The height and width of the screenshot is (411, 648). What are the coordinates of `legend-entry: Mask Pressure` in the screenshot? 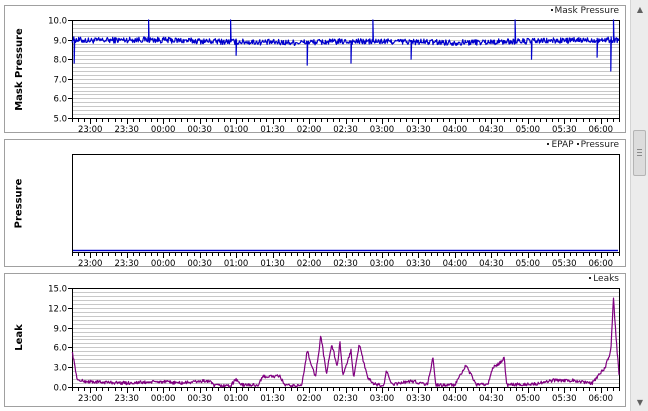 It's located at (586, 11).